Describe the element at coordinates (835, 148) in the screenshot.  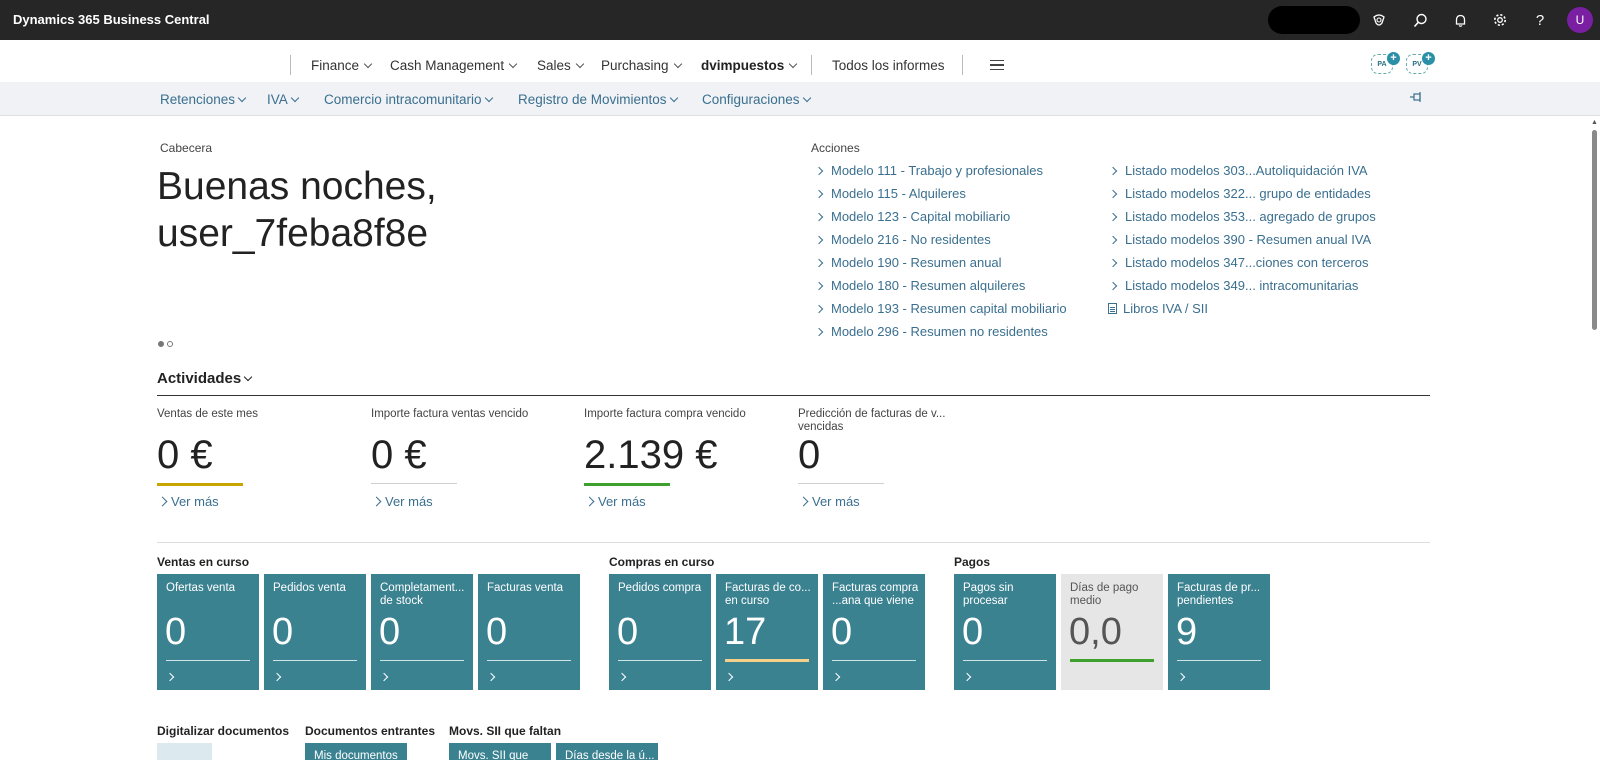
I see `actions-label: Acciones` at that location.